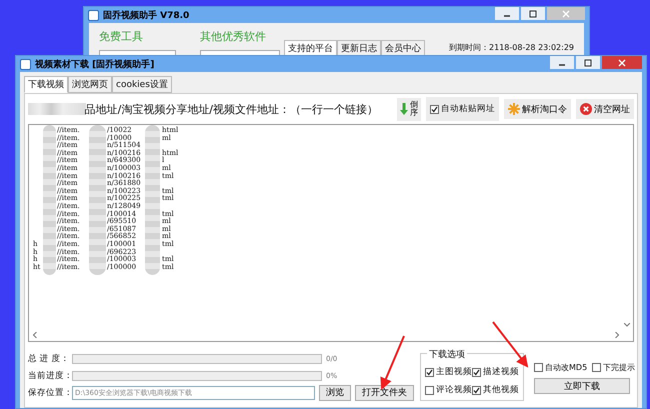 This screenshot has width=650, height=409. I want to click on instruction-text: 品地址/淘宝视频分享地址/视频文件地址：（一行一个链接）, so click(231, 109).